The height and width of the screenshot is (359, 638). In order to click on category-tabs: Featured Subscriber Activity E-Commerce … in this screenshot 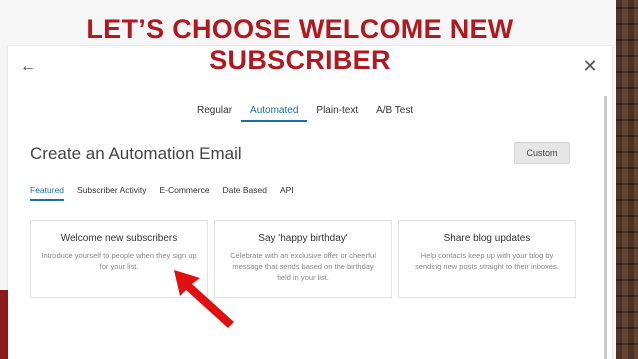, I will do `click(168, 193)`.